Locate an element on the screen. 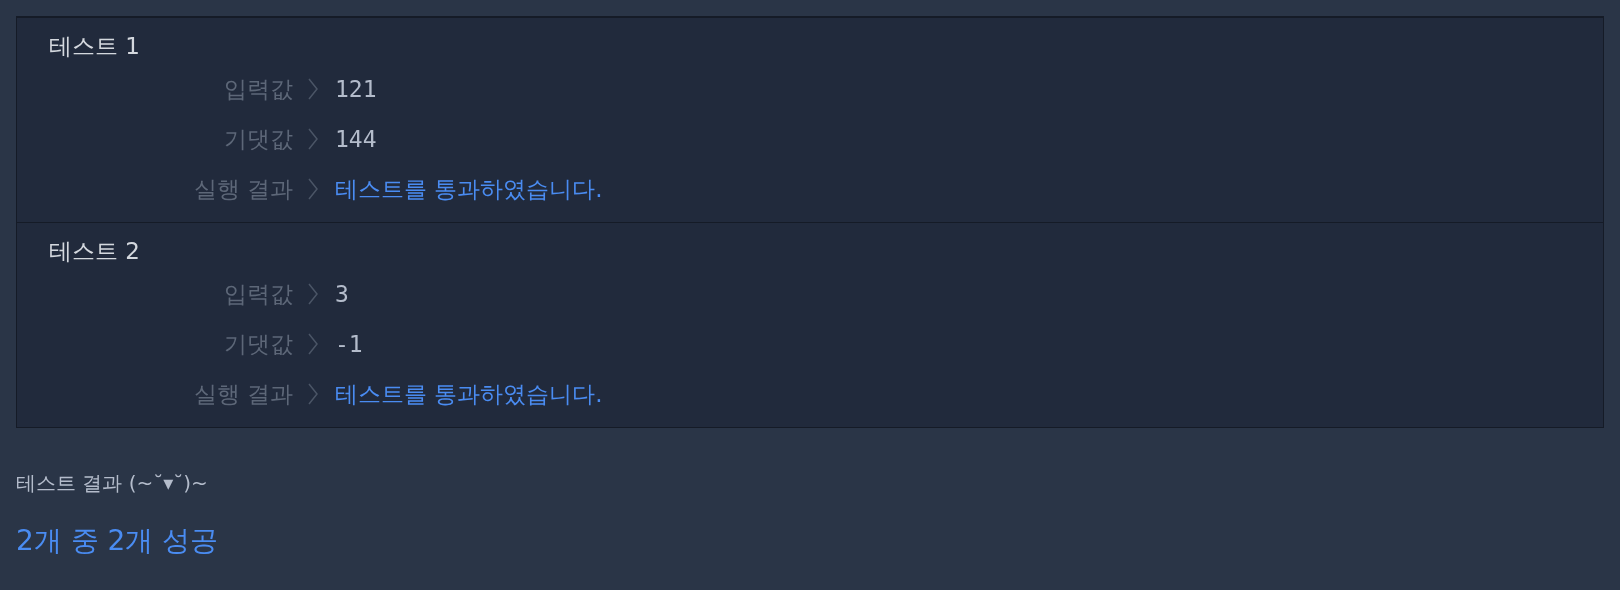 The height and width of the screenshot is (590, 1620). field-value: -1 is located at coordinates (349, 344).